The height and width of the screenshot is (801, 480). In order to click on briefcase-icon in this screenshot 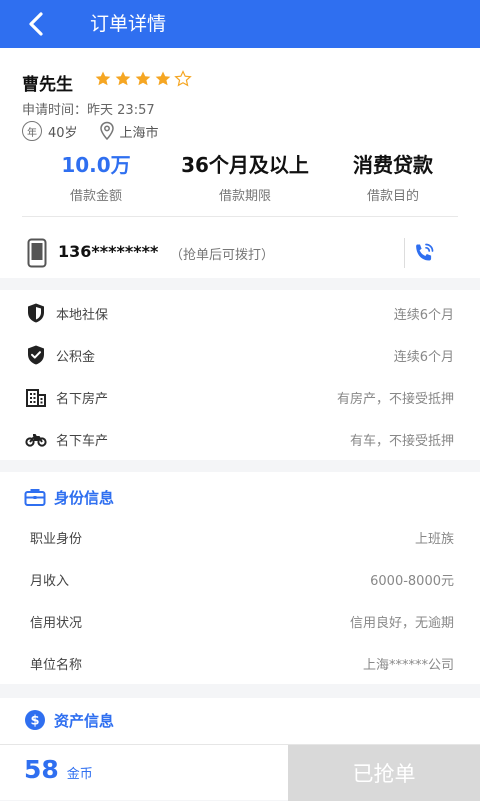, I will do `click(35, 497)`.